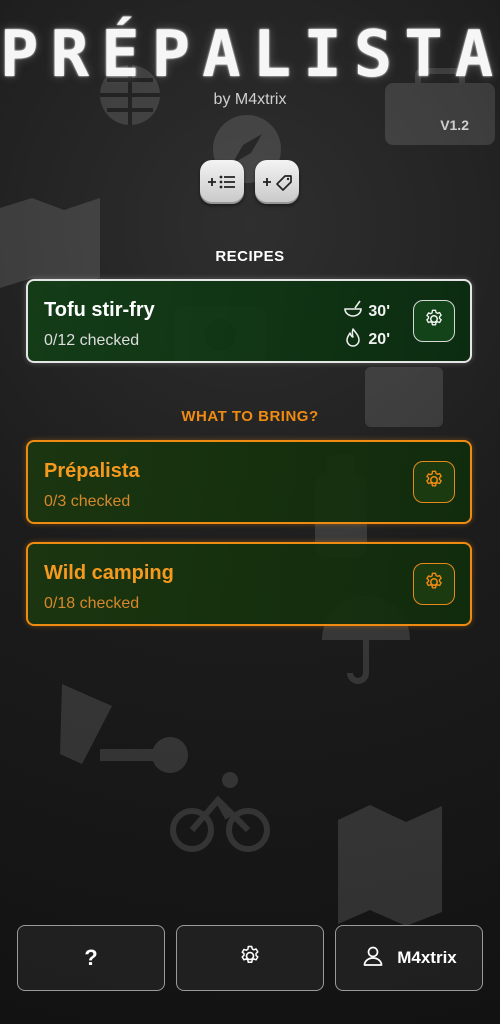 The width and height of the screenshot is (500, 1024). Describe the element at coordinates (92, 471) in the screenshot. I see `bring-list-title: Prépalista` at that location.